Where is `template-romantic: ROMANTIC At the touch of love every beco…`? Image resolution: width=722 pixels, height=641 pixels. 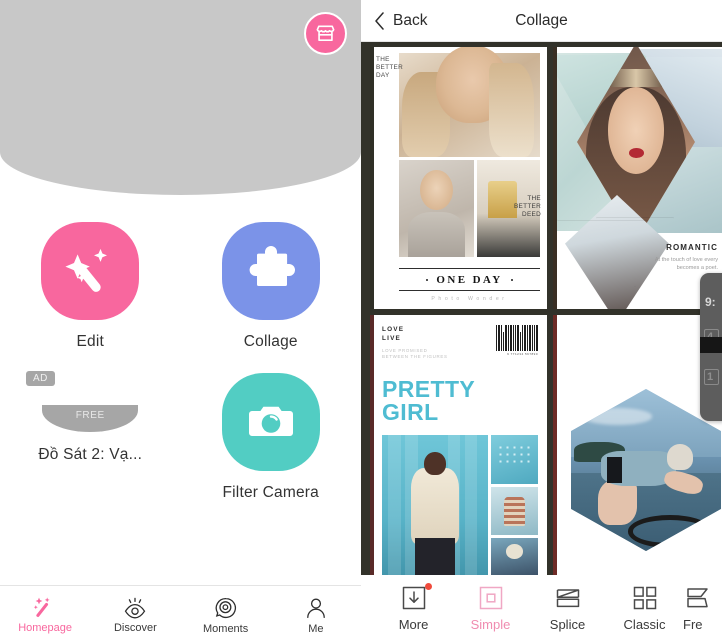
template-romantic: ROMANTIC At the touch of love every beco… is located at coordinates (637, 178).